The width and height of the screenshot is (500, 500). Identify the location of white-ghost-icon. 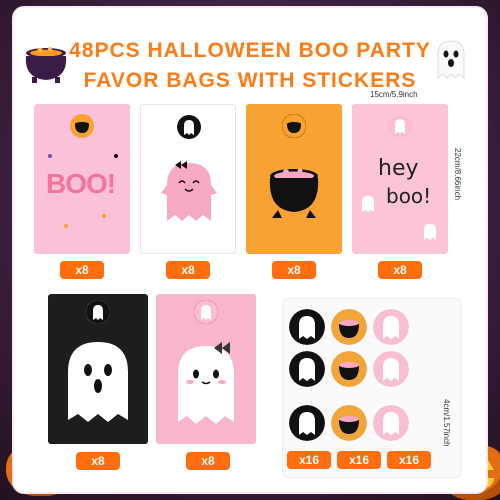
(98, 382).